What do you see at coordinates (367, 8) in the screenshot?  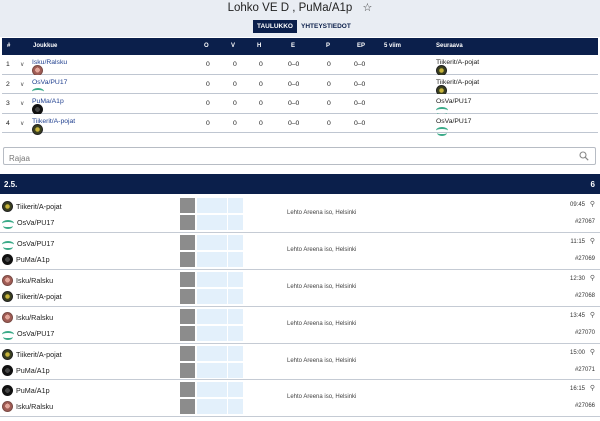 I see `star-outline-icon: ☆` at bounding box center [367, 8].